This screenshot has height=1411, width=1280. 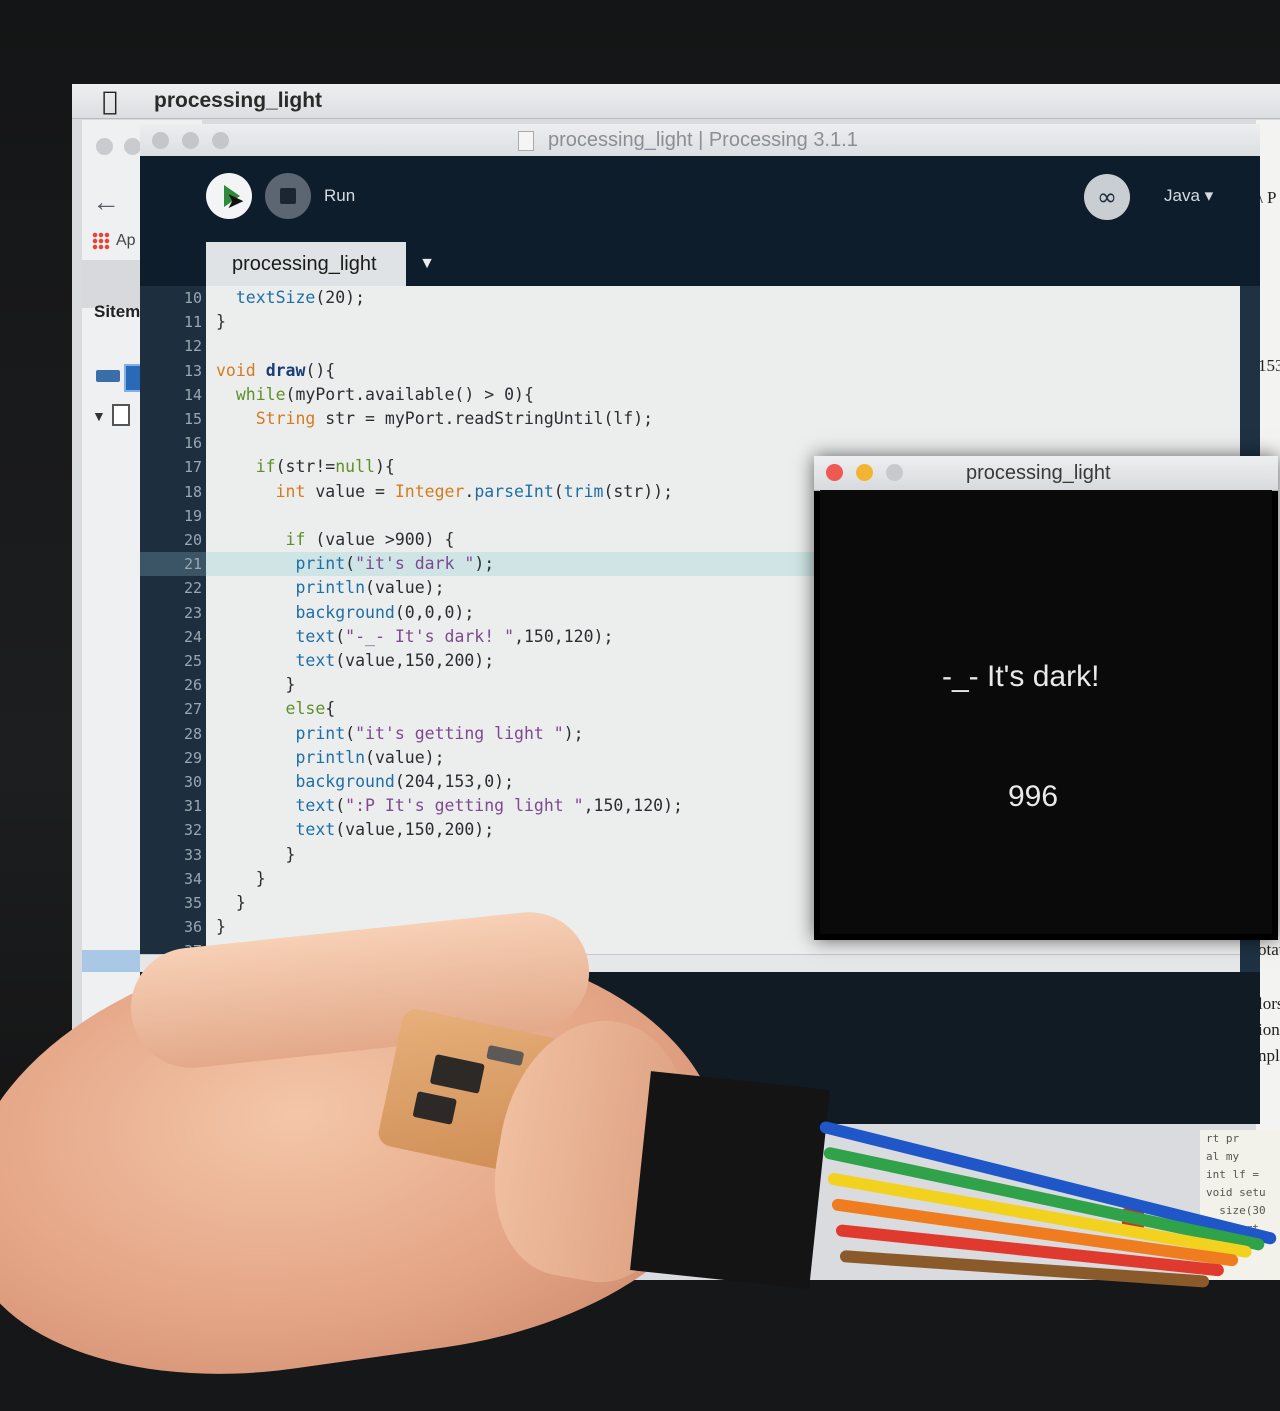 What do you see at coordinates (1269, 1055) in the screenshot?
I see `page-fragment: nple.` at bounding box center [1269, 1055].